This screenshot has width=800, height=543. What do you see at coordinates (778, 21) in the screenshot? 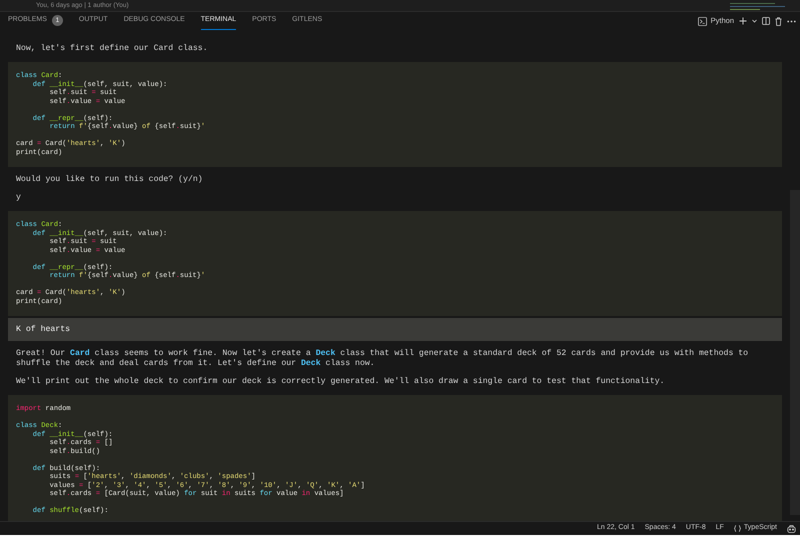
I see `trash-icon` at bounding box center [778, 21].